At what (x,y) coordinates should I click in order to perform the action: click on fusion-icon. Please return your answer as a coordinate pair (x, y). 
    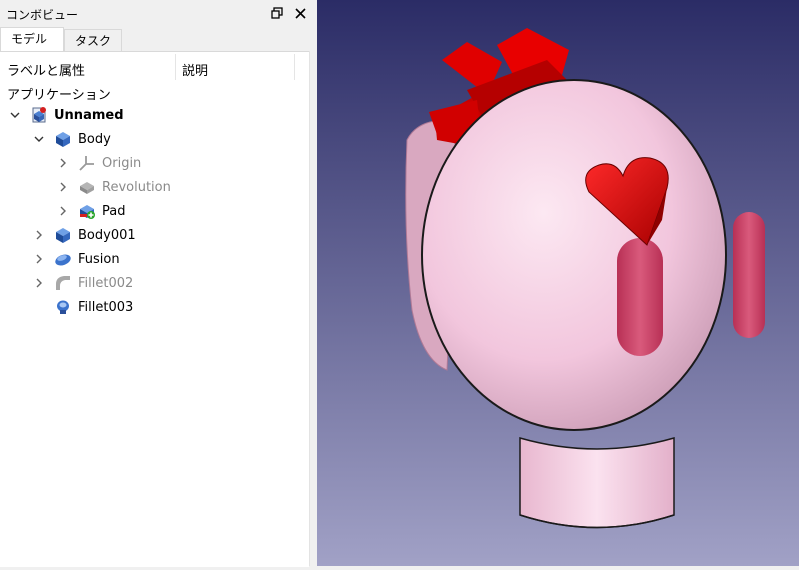
    Looking at the image, I should click on (63, 259).